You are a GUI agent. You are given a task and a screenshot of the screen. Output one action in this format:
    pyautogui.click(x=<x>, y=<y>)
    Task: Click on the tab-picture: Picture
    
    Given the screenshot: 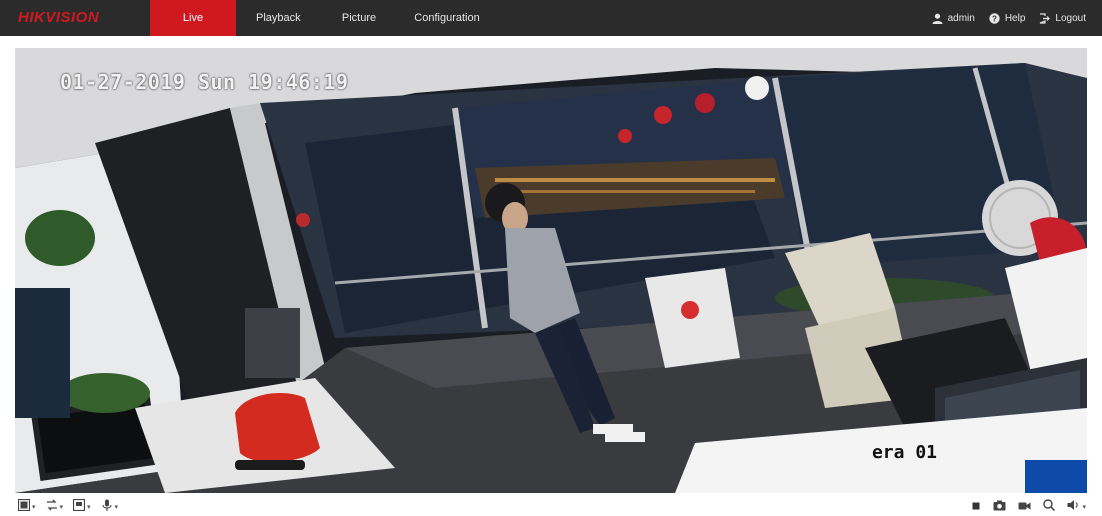 What is the action you would take?
    pyautogui.click(x=359, y=18)
    